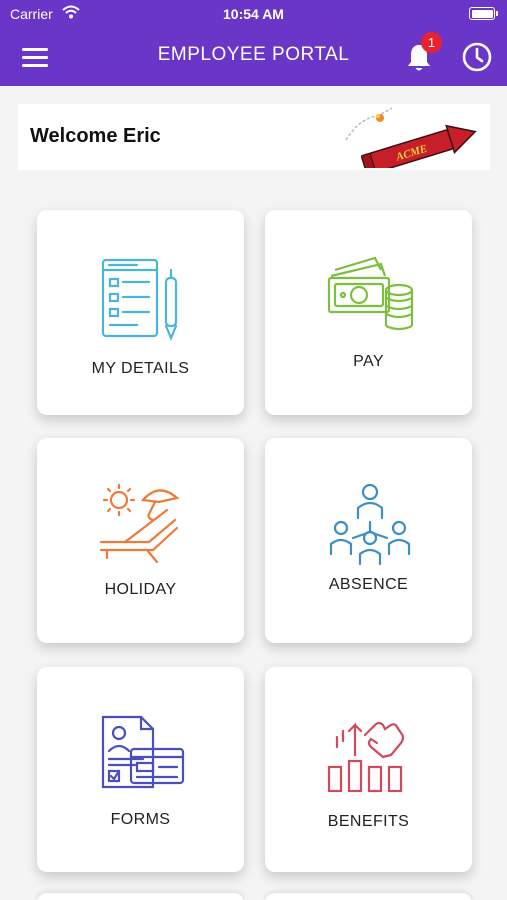 Image resolution: width=507 pixels, height=900 pixels. What do you see at coordinates (253, 57) in the screenshot?
I see `app-header: EMPLOYEE PORTAL 1` at bounding box center [253, 57].